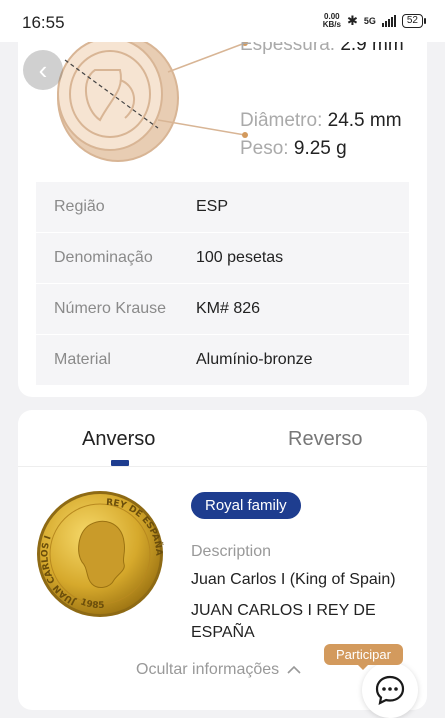  What do you see at coordinates (388, 21) in the screenshot?
I see `signal-icon` at bounding box center [388, 21].